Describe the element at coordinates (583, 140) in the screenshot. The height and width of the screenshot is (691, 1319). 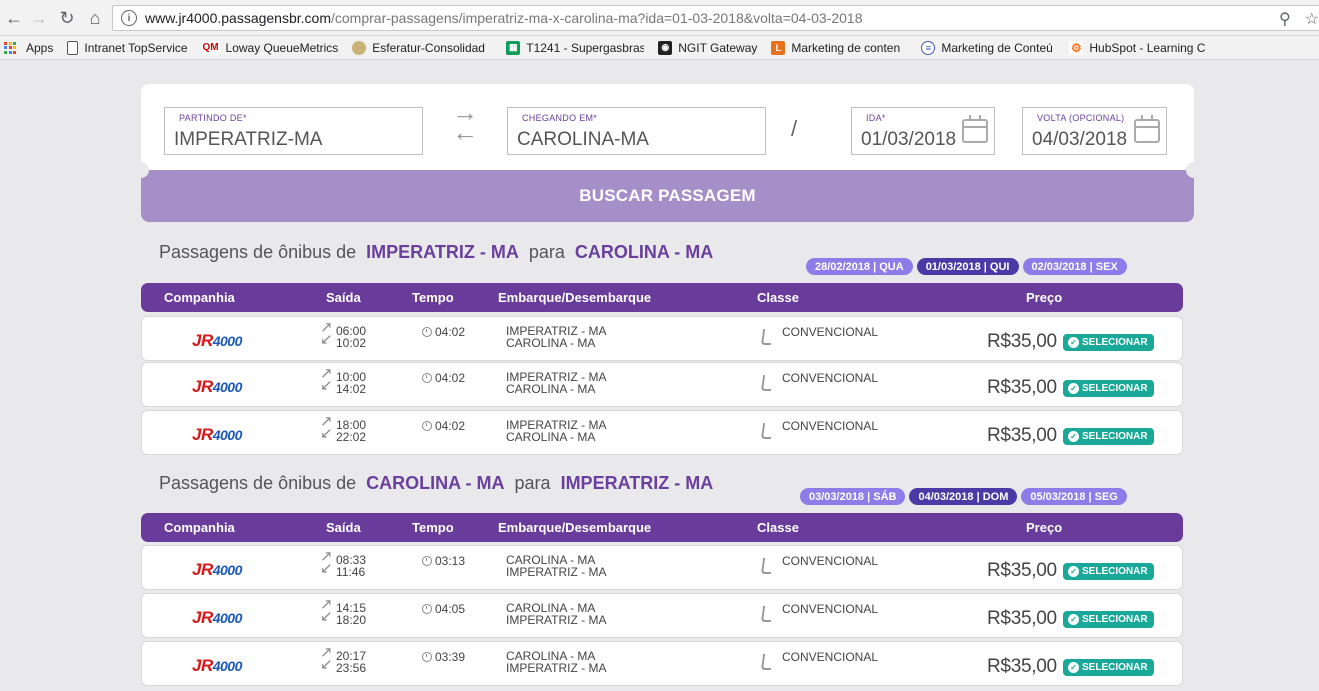
I see `destination-input: CAROLINA-MA` at that location.